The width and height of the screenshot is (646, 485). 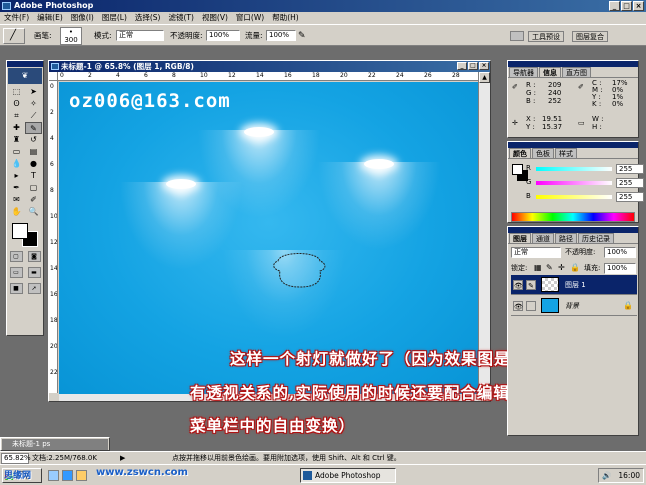 I want to click on folder-icon, so click(x=81, y=475).